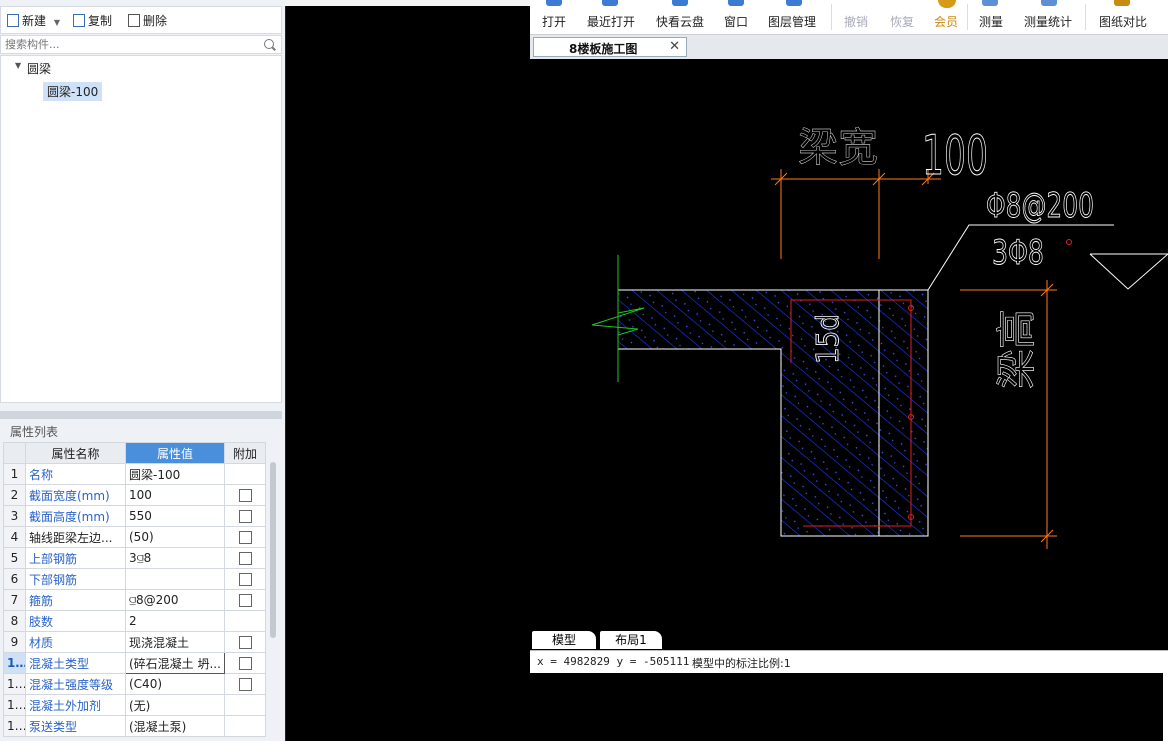 Image resolution: width=1168 pixels, height=741 pixels. Describe the element at coordinates (175, 726) in the screenshot. I see `property-value: (混凝土泵)` at that location.